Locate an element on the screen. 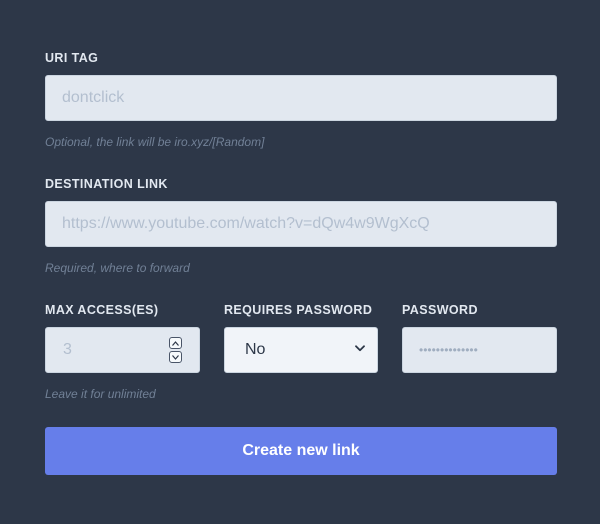 Image resolution: width=600 pixels, height=524 pixels. destination-help: Required, where to forward is located at coordinates (117, 268).